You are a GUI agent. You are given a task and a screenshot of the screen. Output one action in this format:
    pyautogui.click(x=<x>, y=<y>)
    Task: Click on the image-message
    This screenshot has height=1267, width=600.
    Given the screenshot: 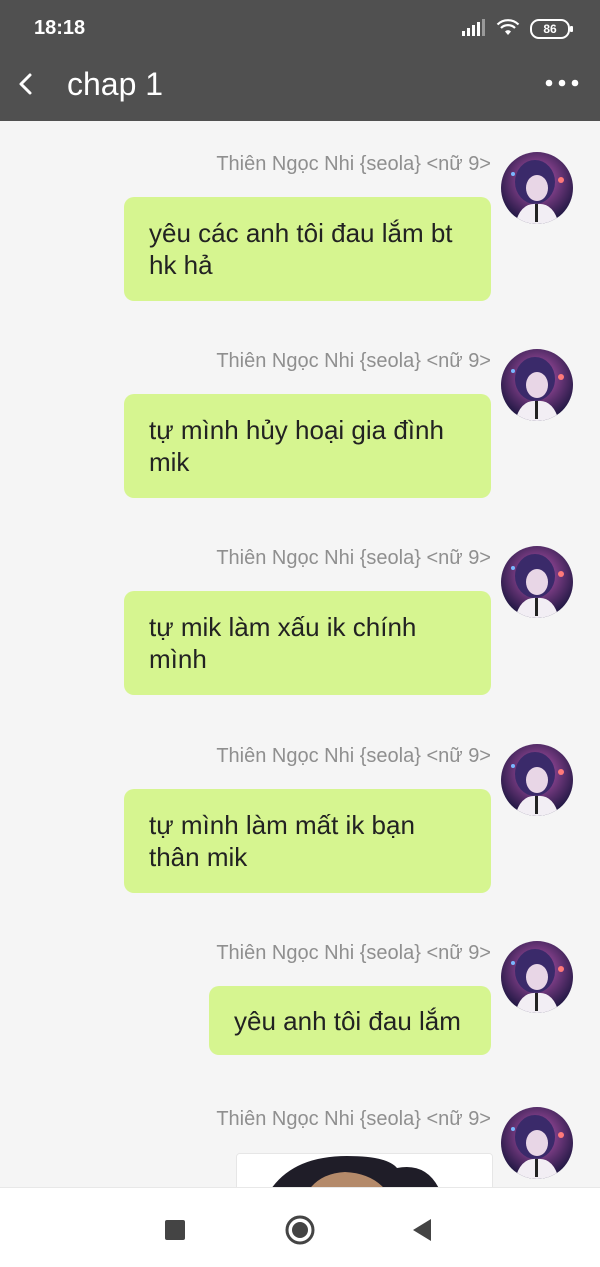 What is the action you would take?
    pyautogui.click(x=364, y=1170)
    